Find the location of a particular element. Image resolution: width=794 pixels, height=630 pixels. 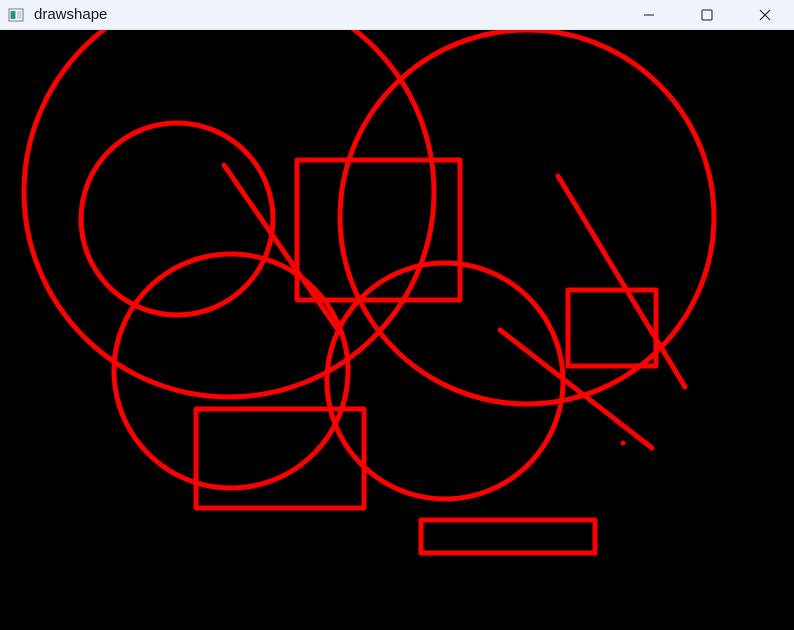

window-controls is located at coordinates (707, 15).